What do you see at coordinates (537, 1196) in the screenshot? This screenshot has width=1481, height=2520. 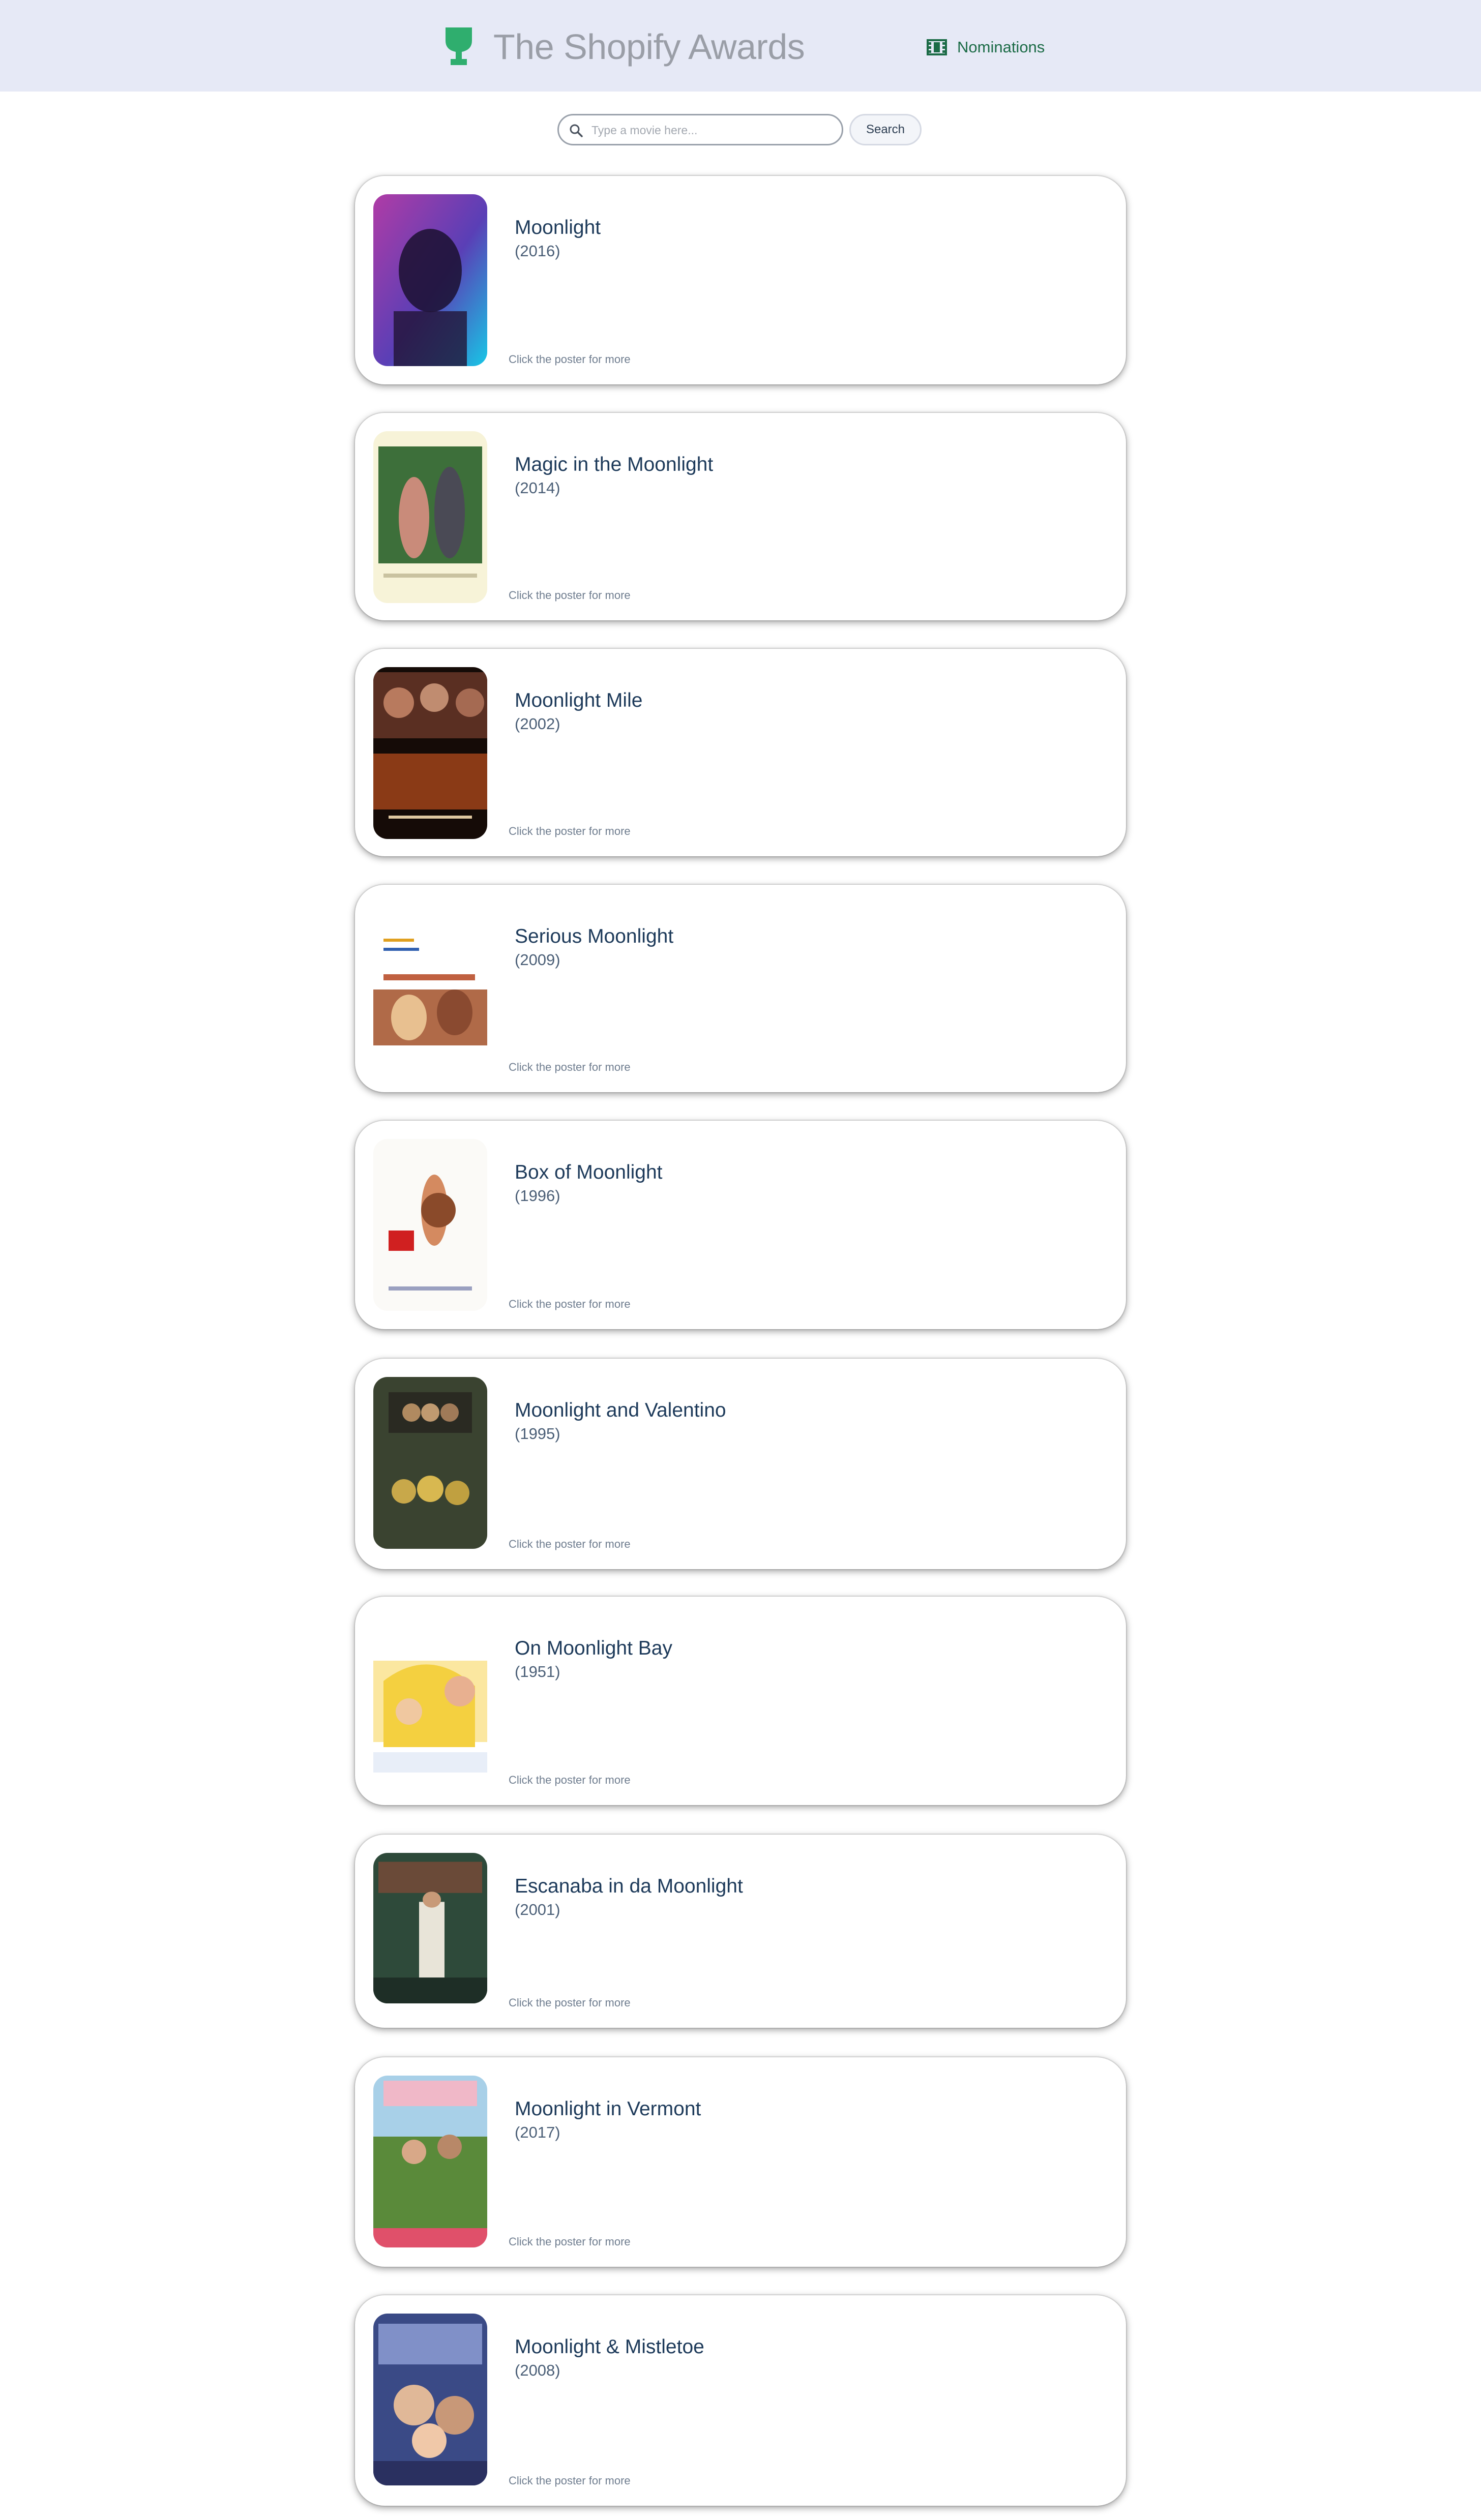 I see `movie-year: (1996)` at bounding box center [537, 1196].